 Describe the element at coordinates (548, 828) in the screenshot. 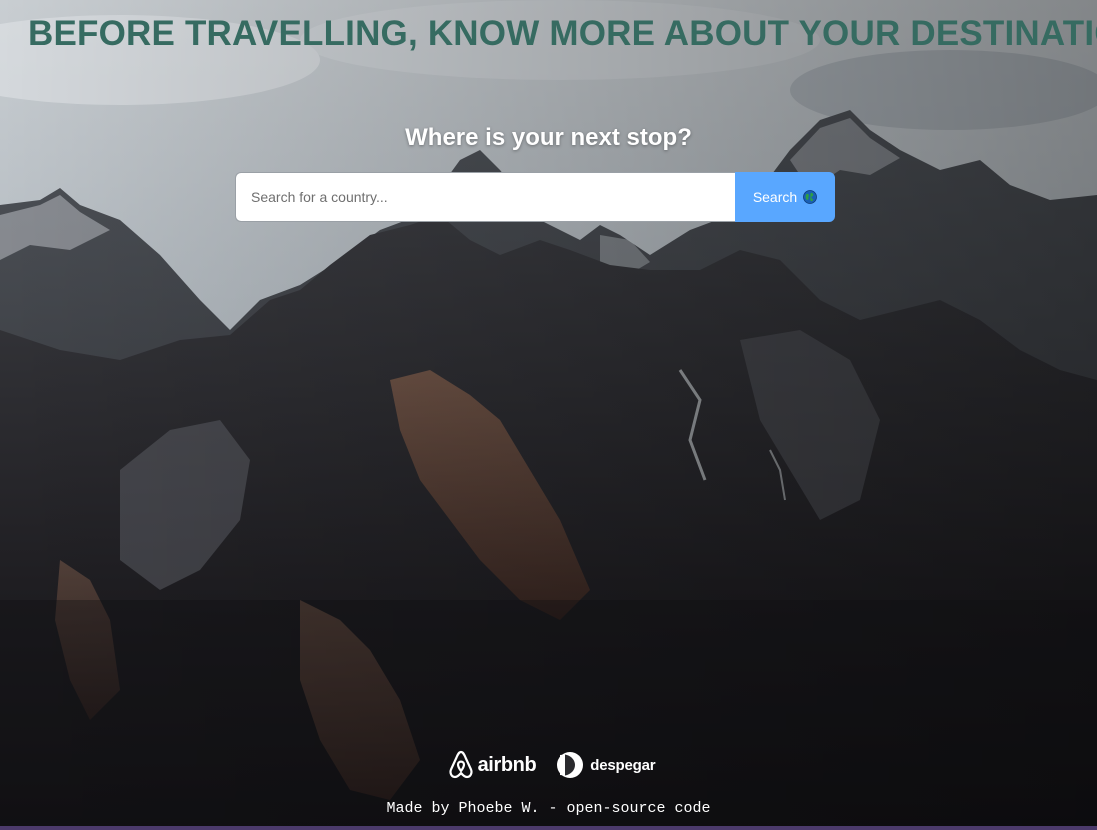

I see `bottom-border` at that location.